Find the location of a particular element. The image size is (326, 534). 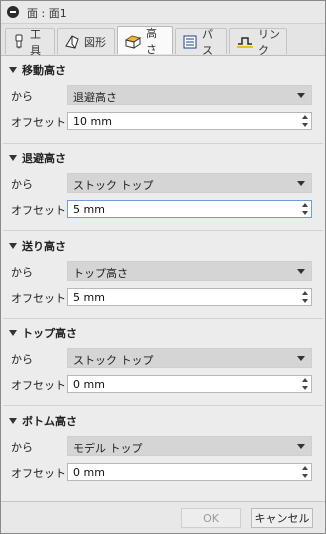

ok-button: OK is located at coordinates (211, 518).